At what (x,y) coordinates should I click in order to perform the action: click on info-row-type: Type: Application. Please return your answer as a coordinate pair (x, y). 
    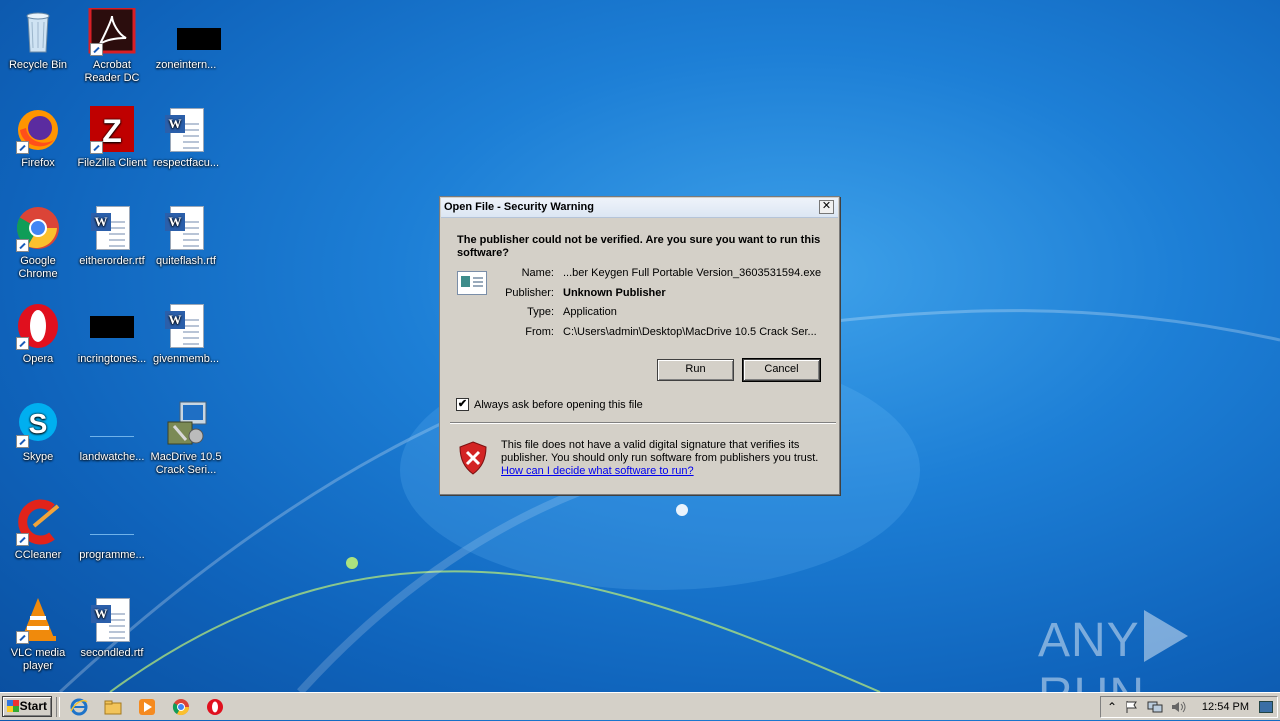
    Looking at the image, I should click on (660, 316).